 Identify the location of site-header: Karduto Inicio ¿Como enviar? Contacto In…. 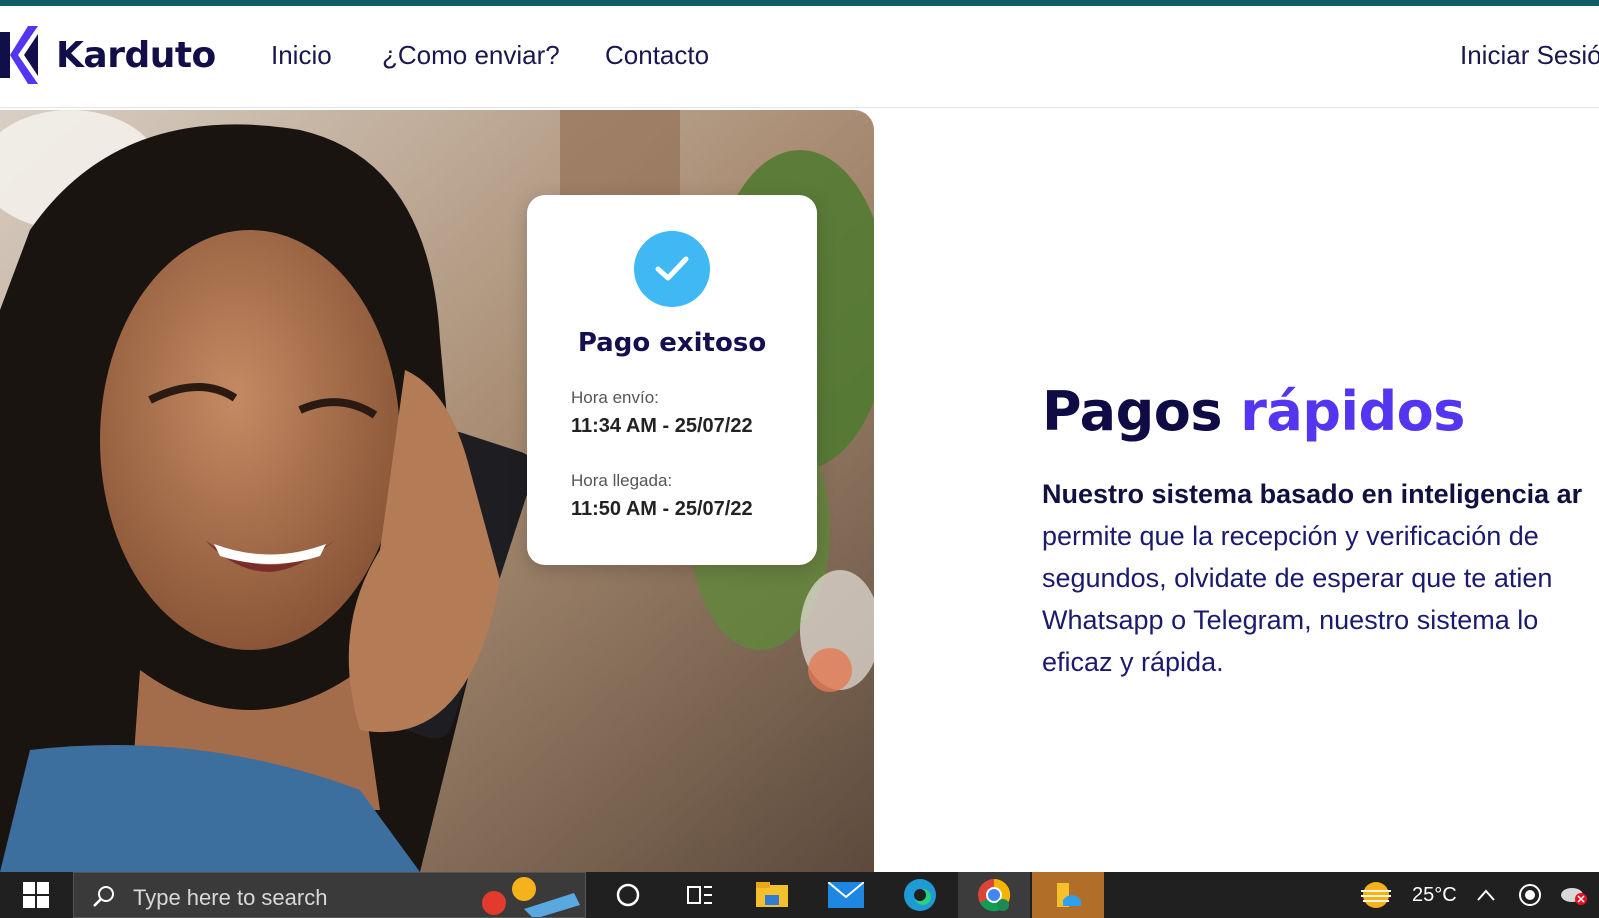
(799, 57).